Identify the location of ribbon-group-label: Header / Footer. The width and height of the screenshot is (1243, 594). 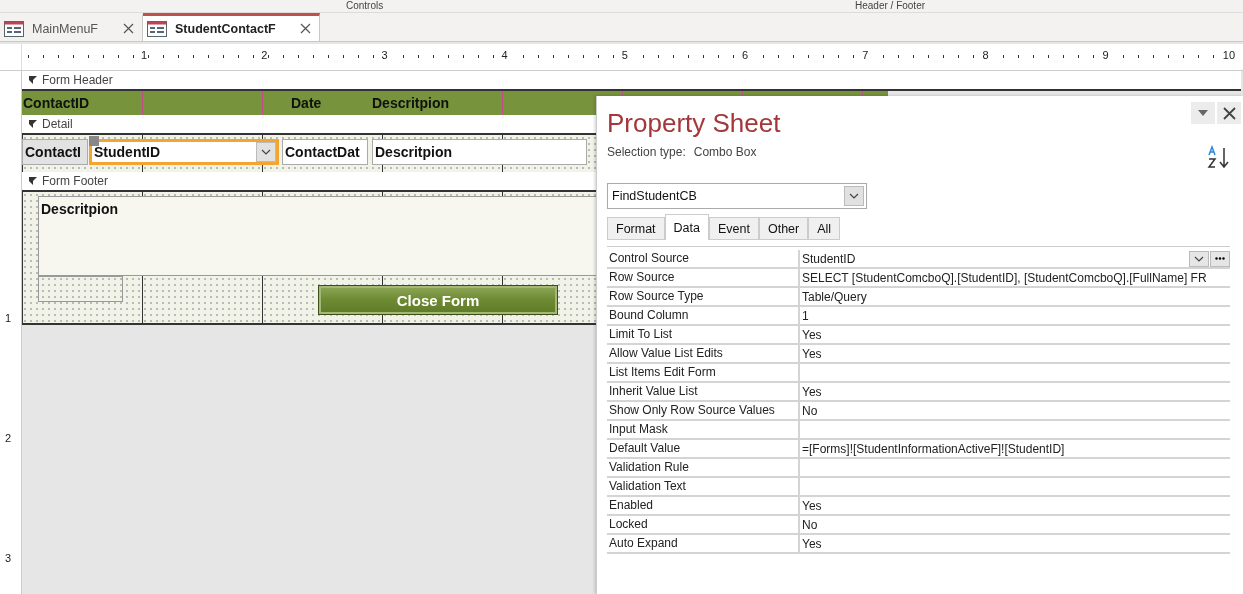
(890, 6).